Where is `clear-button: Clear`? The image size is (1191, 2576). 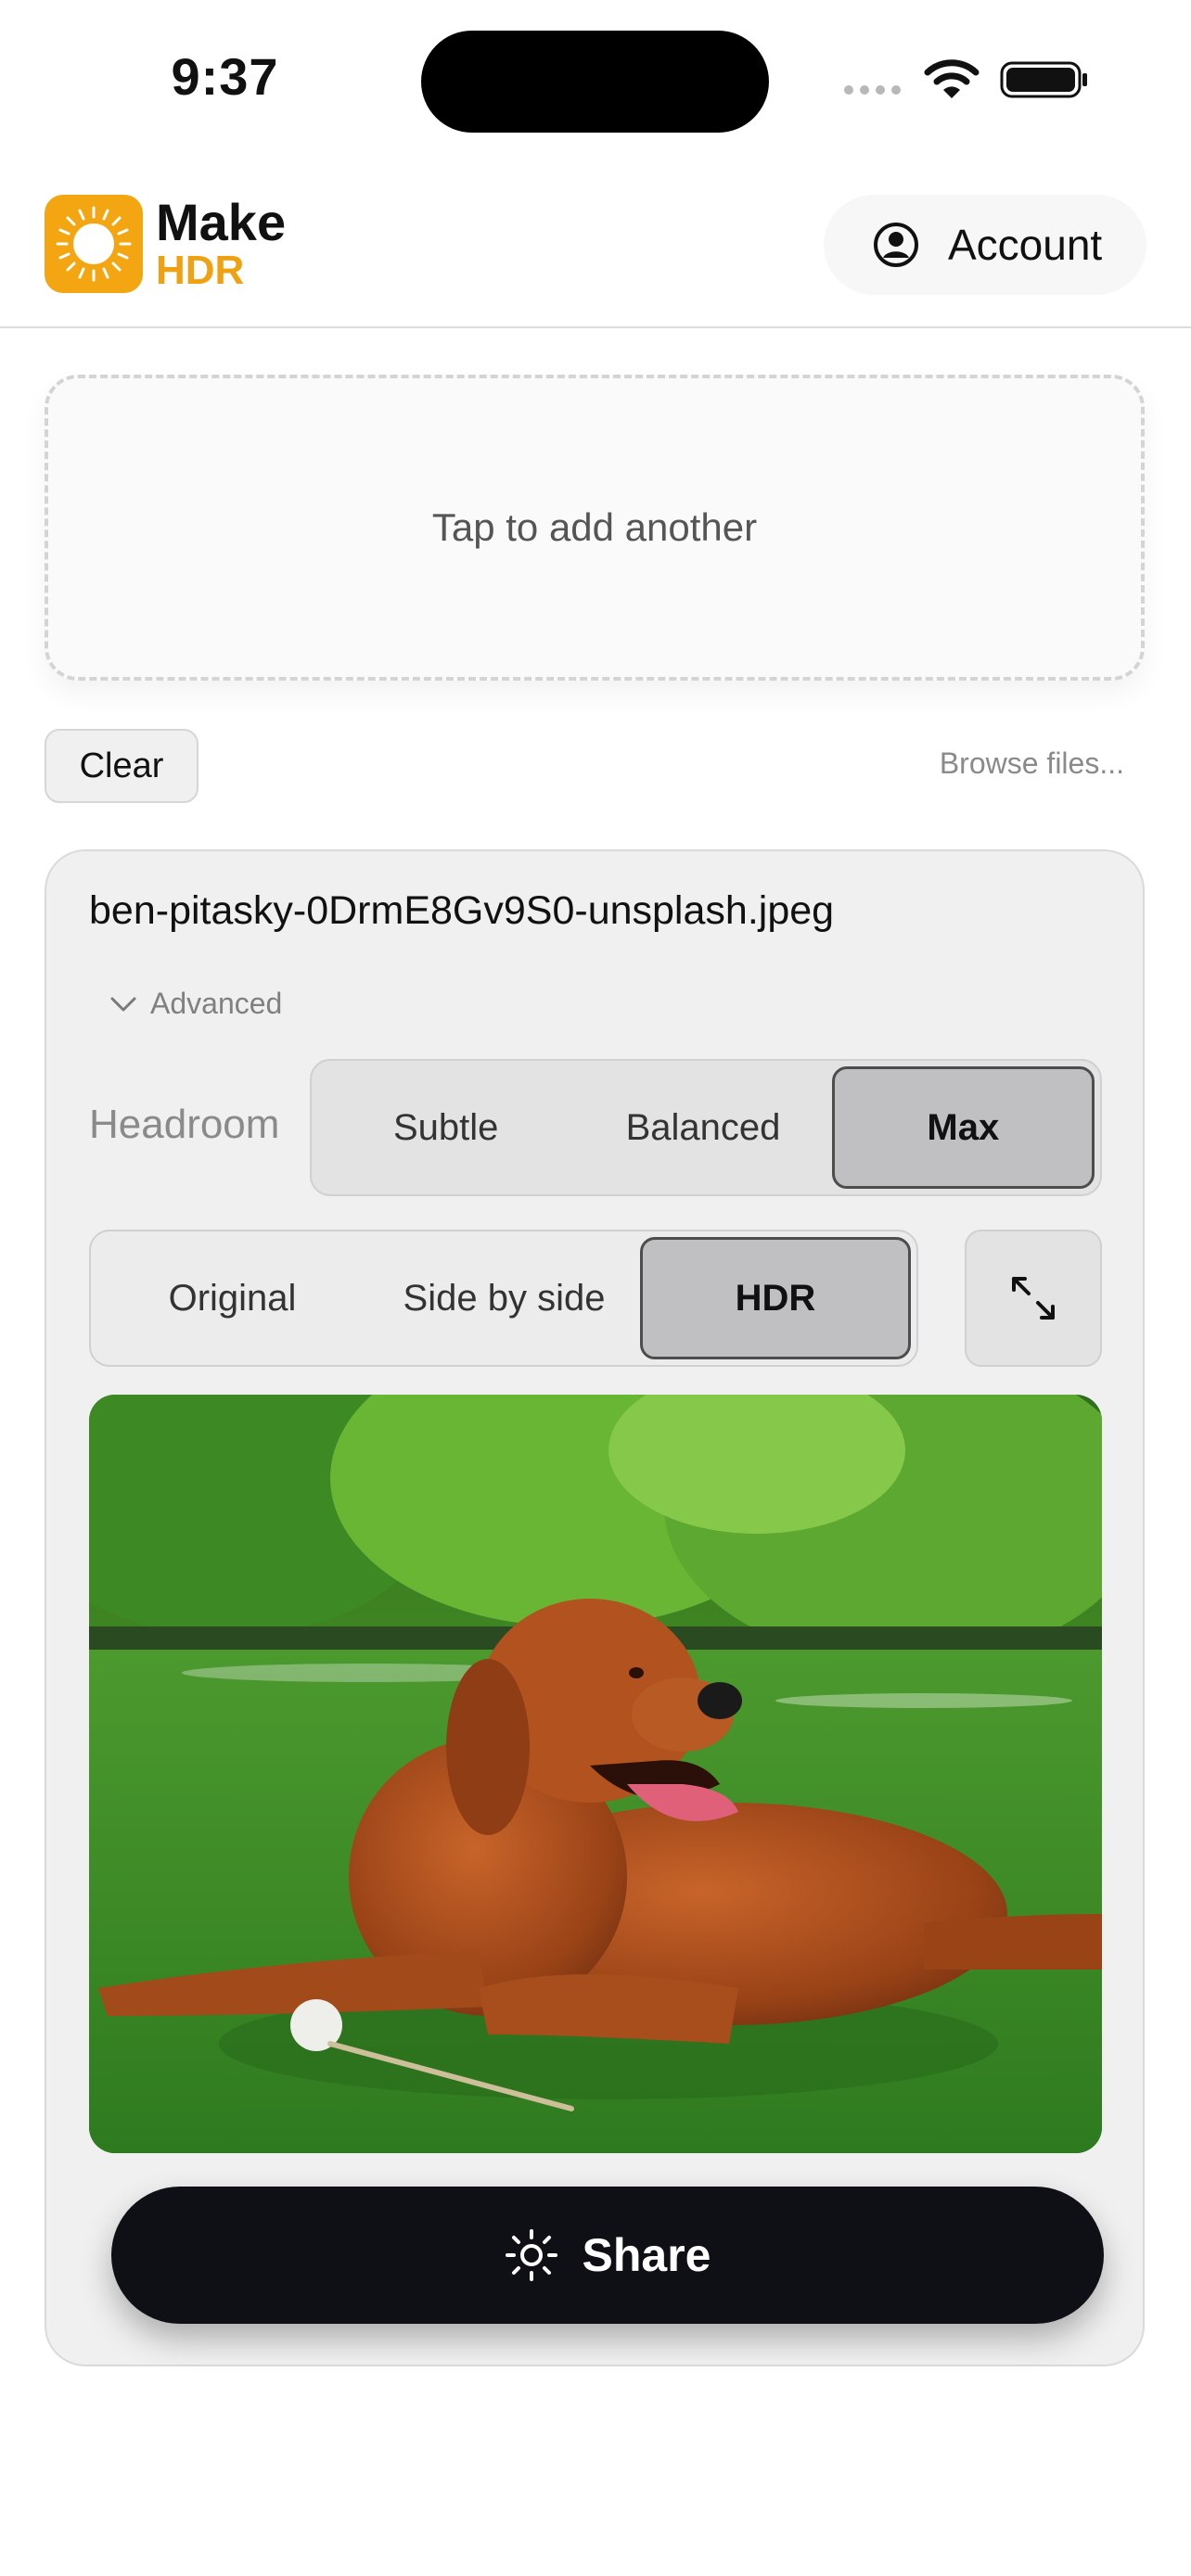 clear-button: Clear is located at coordinates (121, 766).